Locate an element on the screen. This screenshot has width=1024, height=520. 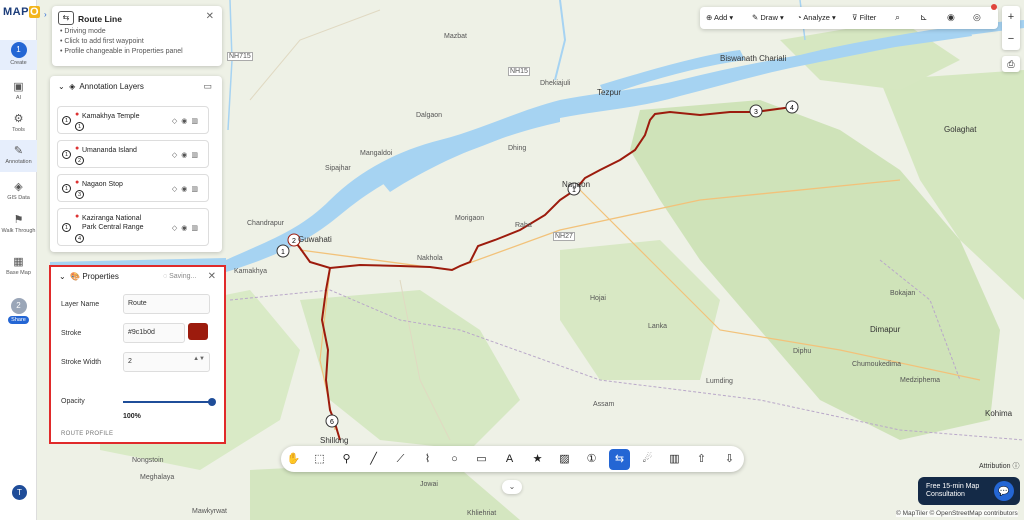
freehand-icon: ☄ is located at coordinates (647, 459).